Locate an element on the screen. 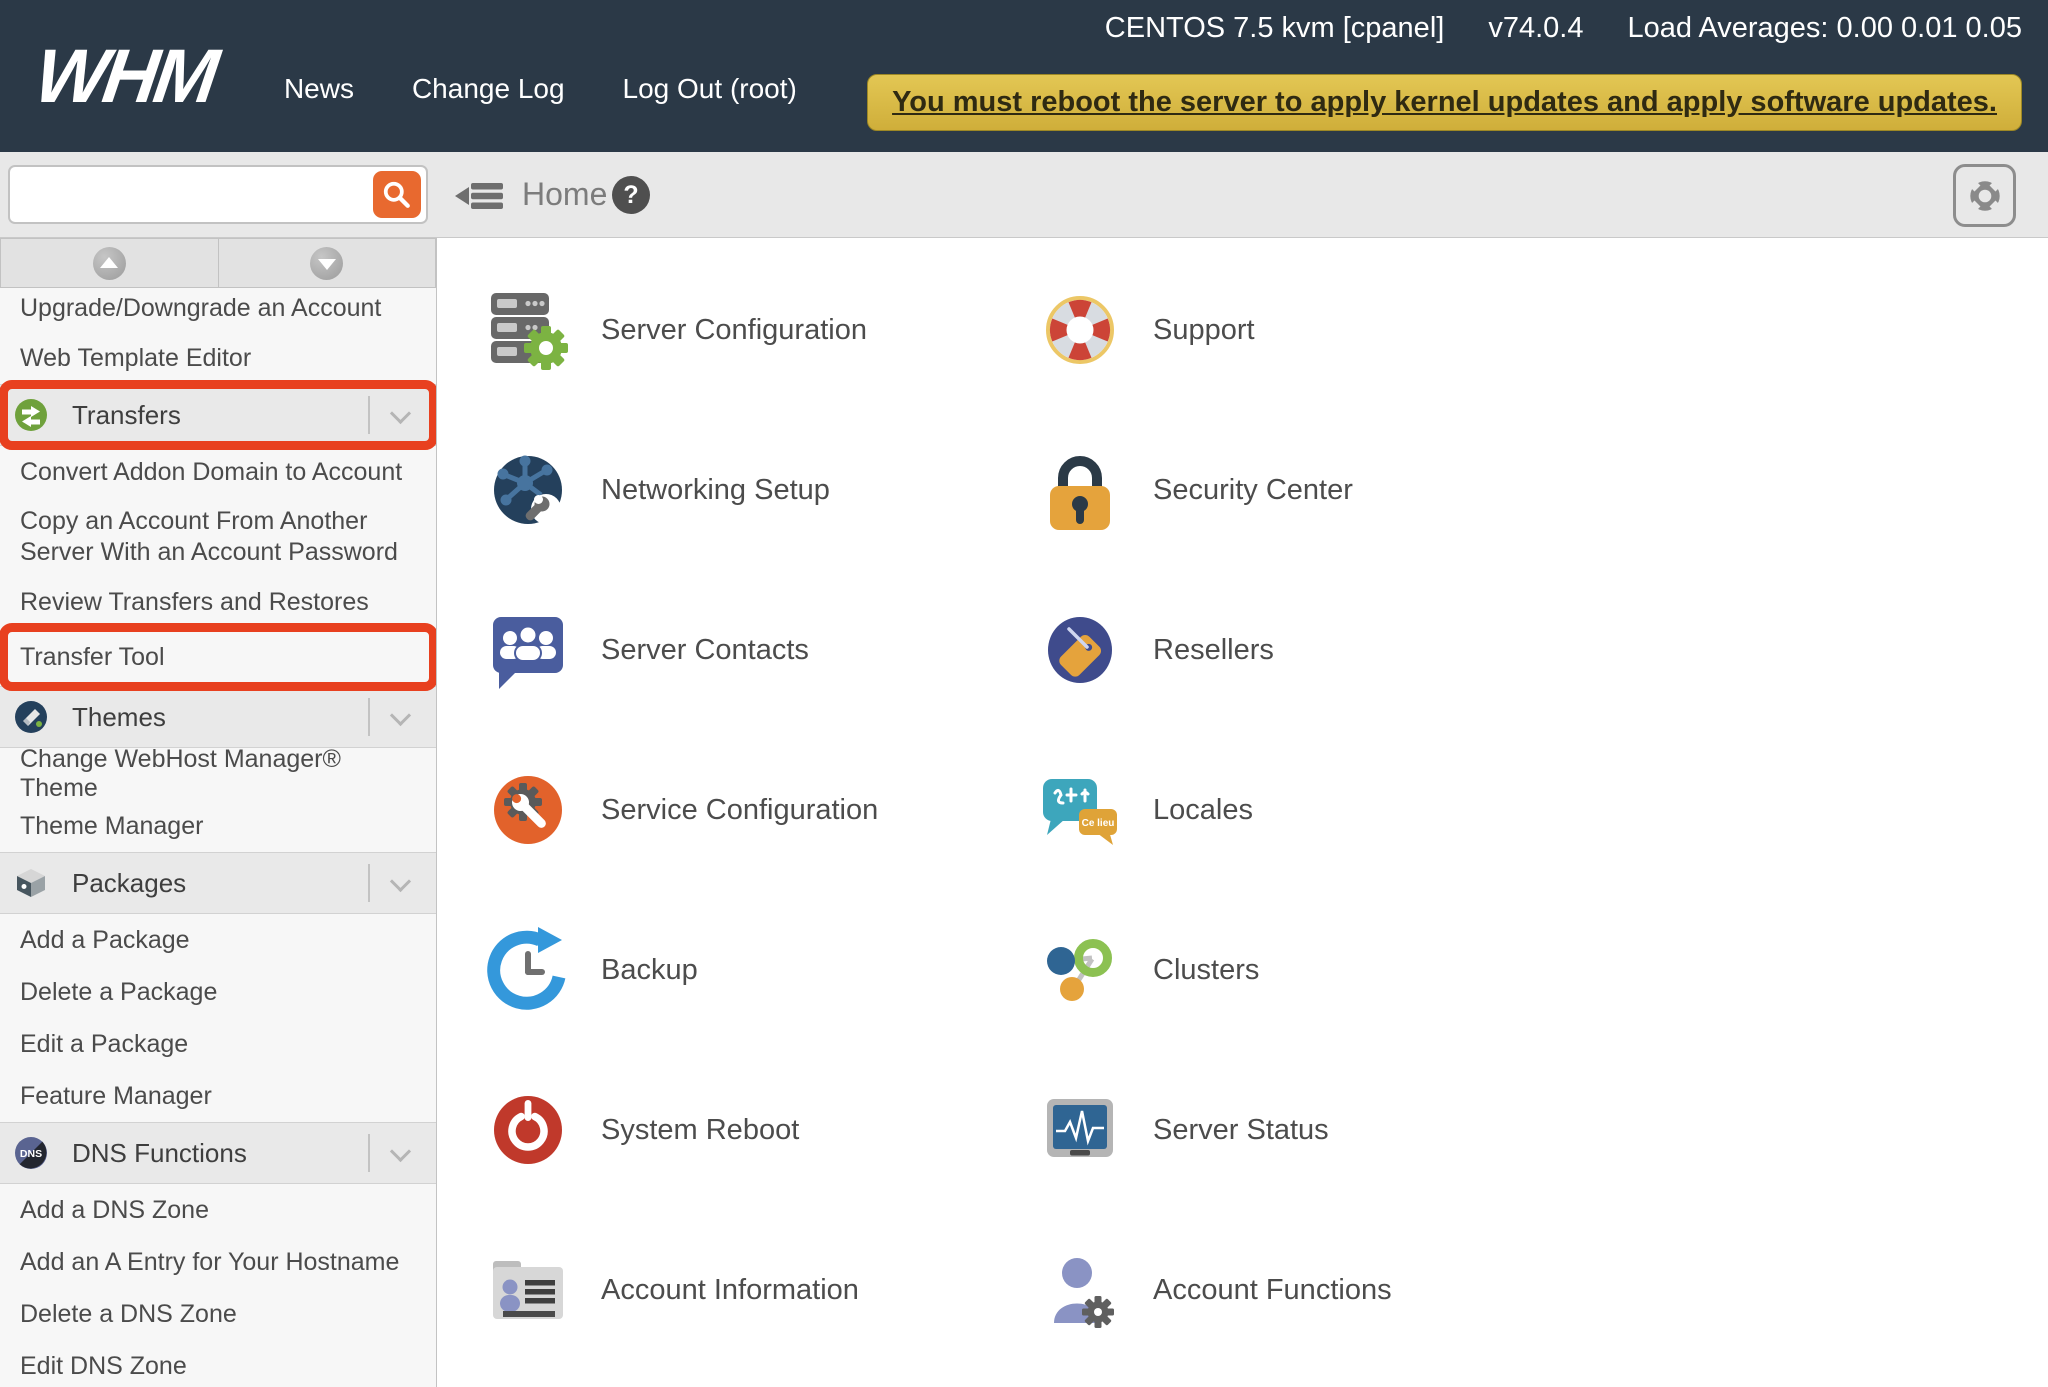 The width and height of the screenshot is (2048, 1387). server-configuration-icon is located at coordinates (529, 331).